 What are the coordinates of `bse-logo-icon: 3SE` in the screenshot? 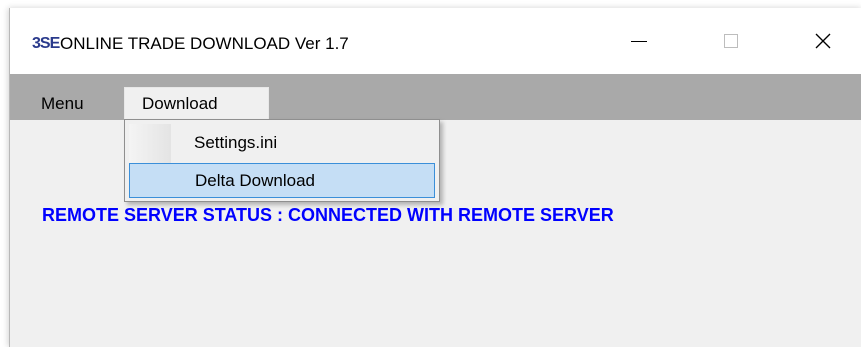 It's located at (46, 43).